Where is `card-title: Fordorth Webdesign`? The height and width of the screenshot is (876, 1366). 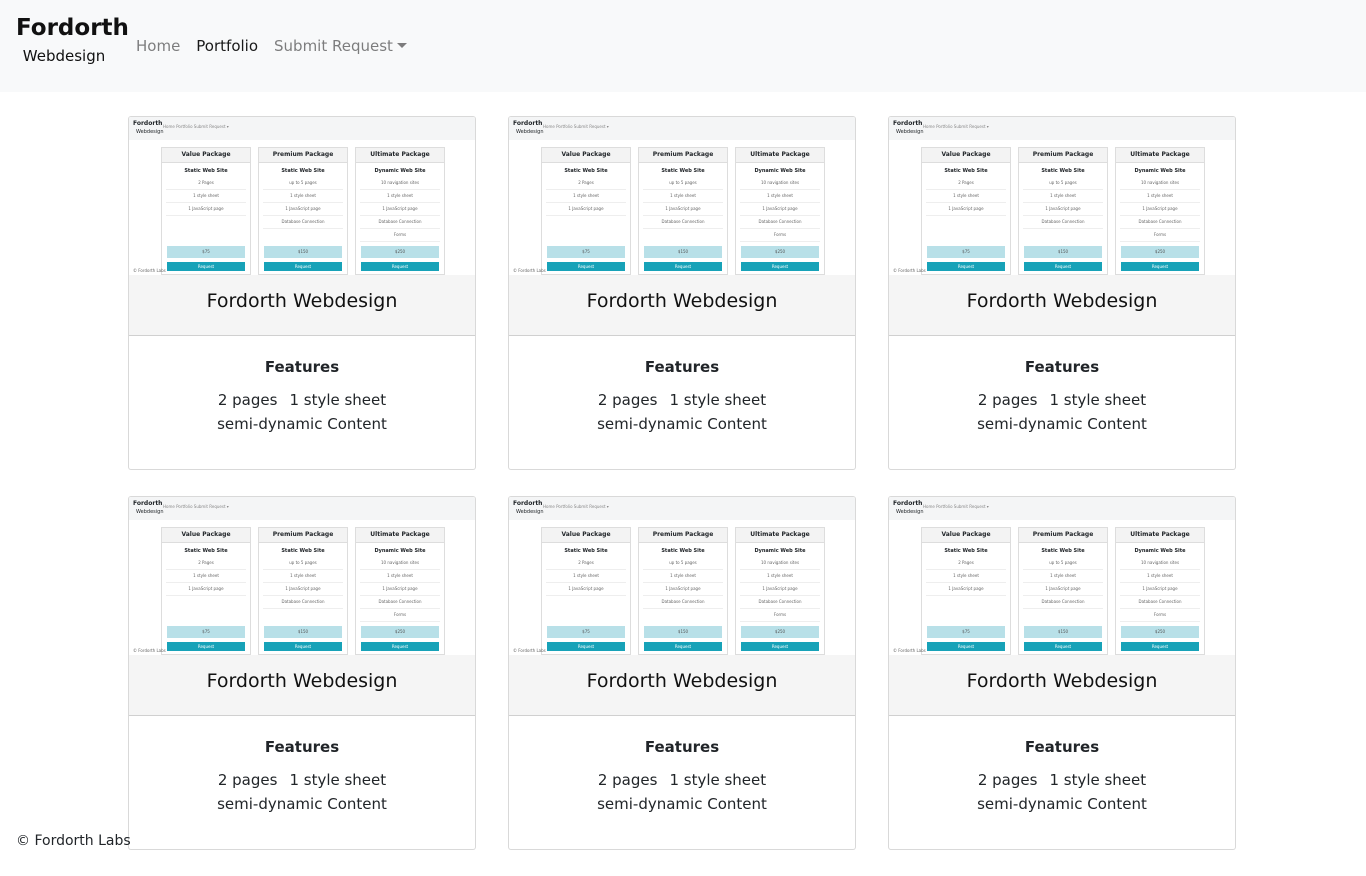
card-title: Fordorth Webdesign is located at coordinates (1062, 685).